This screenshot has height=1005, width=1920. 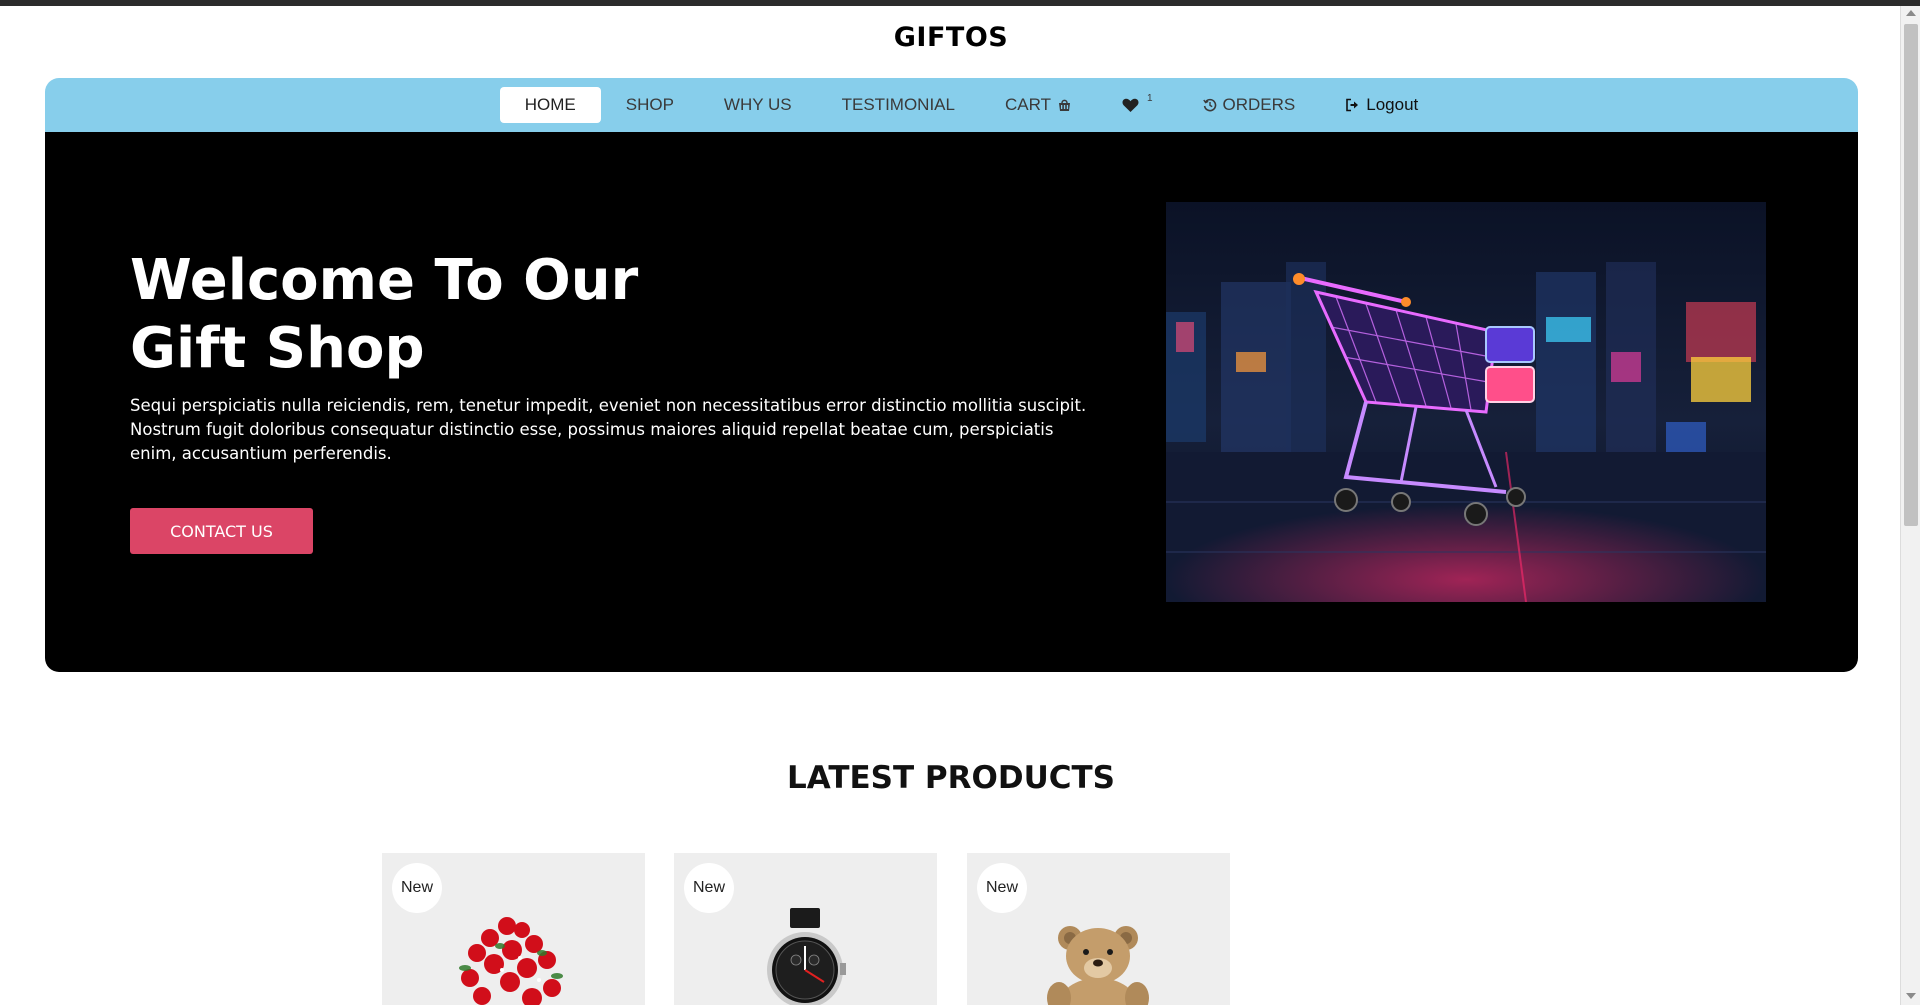 I want to click on product-image-watch, so click(x=806, y=956).